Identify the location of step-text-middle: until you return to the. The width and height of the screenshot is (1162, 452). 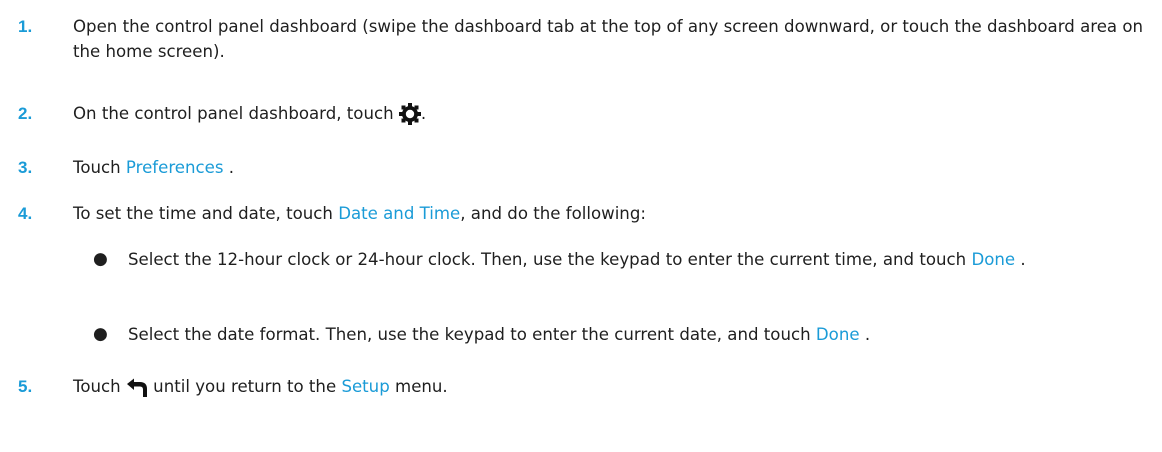
(244, 386).